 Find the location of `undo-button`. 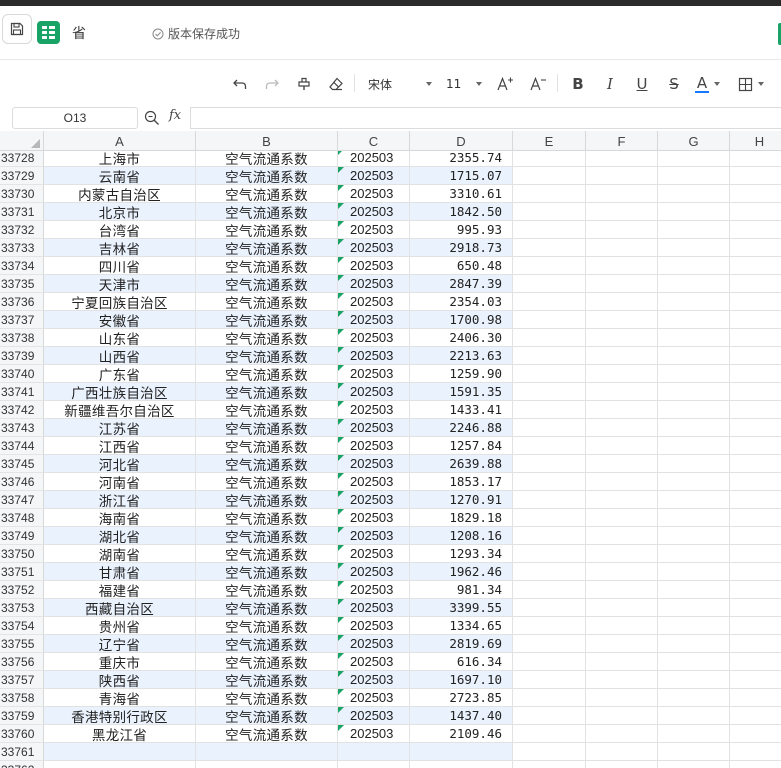

undo-button is located at coordinates (240, 84).